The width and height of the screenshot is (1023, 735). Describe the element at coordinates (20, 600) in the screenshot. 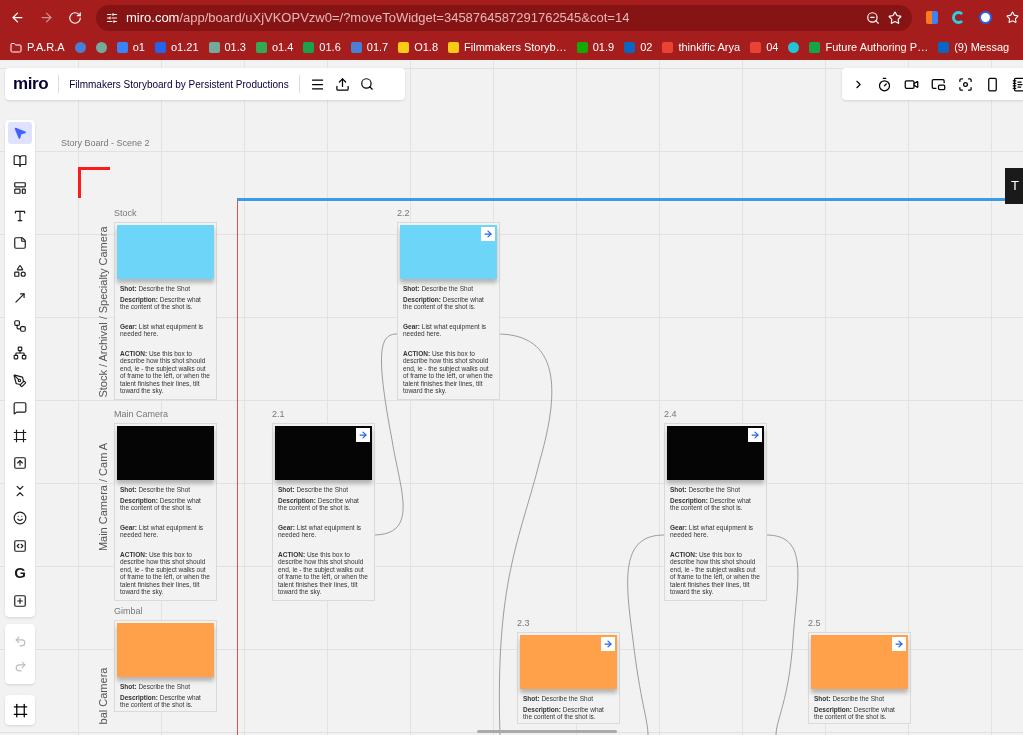

I see `plus-icon` at that location.